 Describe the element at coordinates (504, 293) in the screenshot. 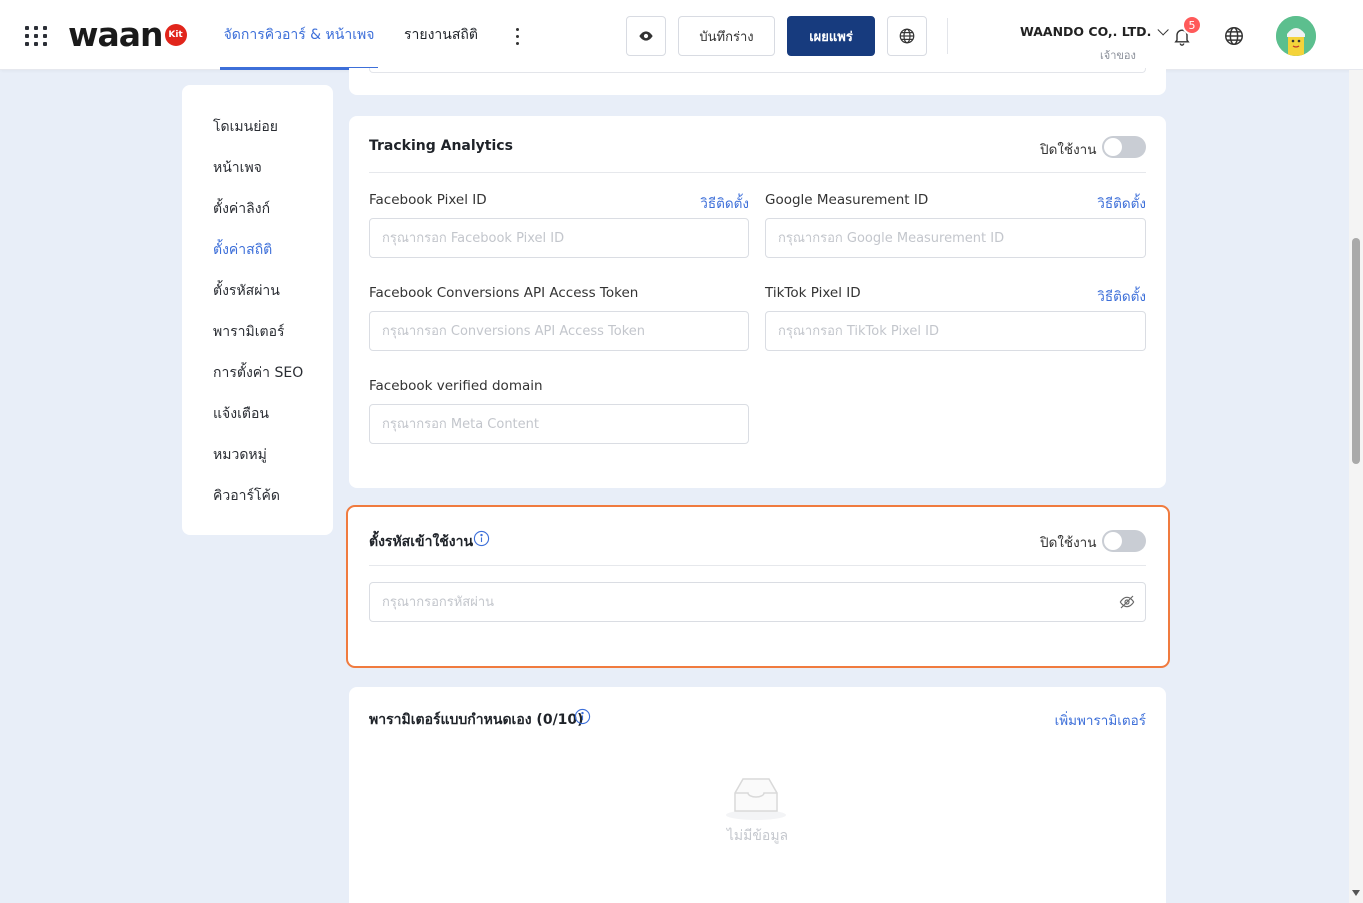

I see `fb-capi-label: Facebook Conversions API Access Token` at that location.